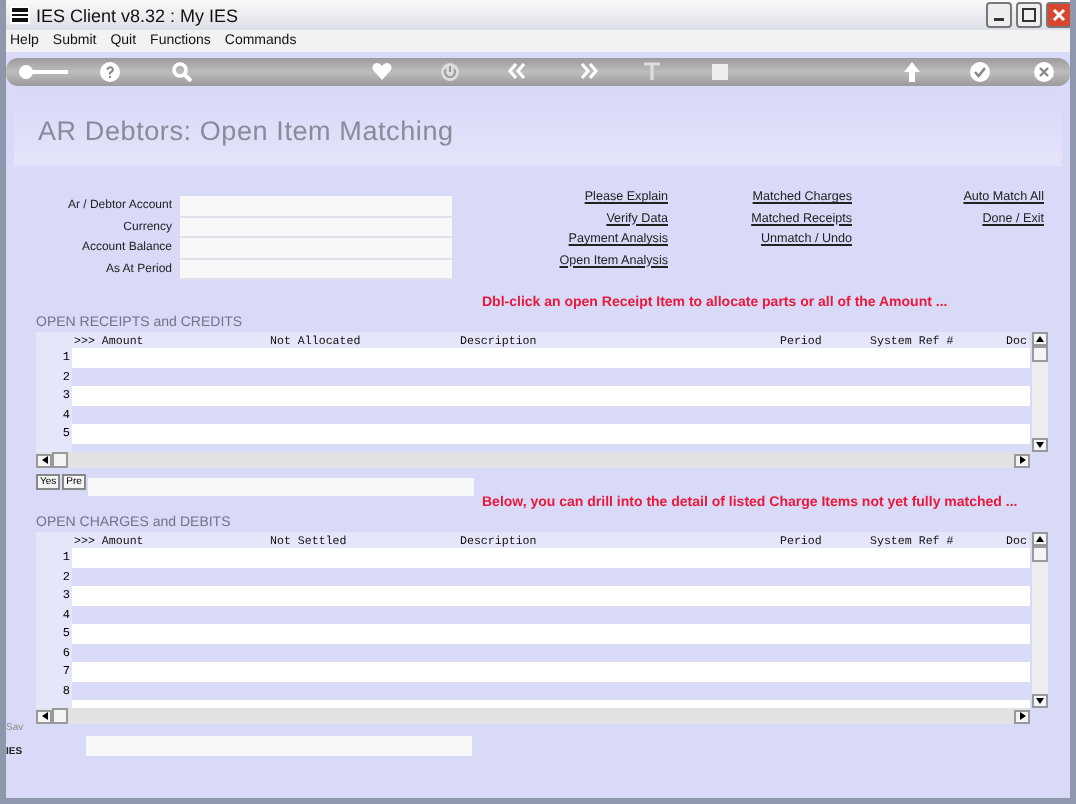 Image resolution: width=1076 pixels, height=804 pixels. I want to click on window-title: IES Client v8.32 : My IES, so click(137, 15).